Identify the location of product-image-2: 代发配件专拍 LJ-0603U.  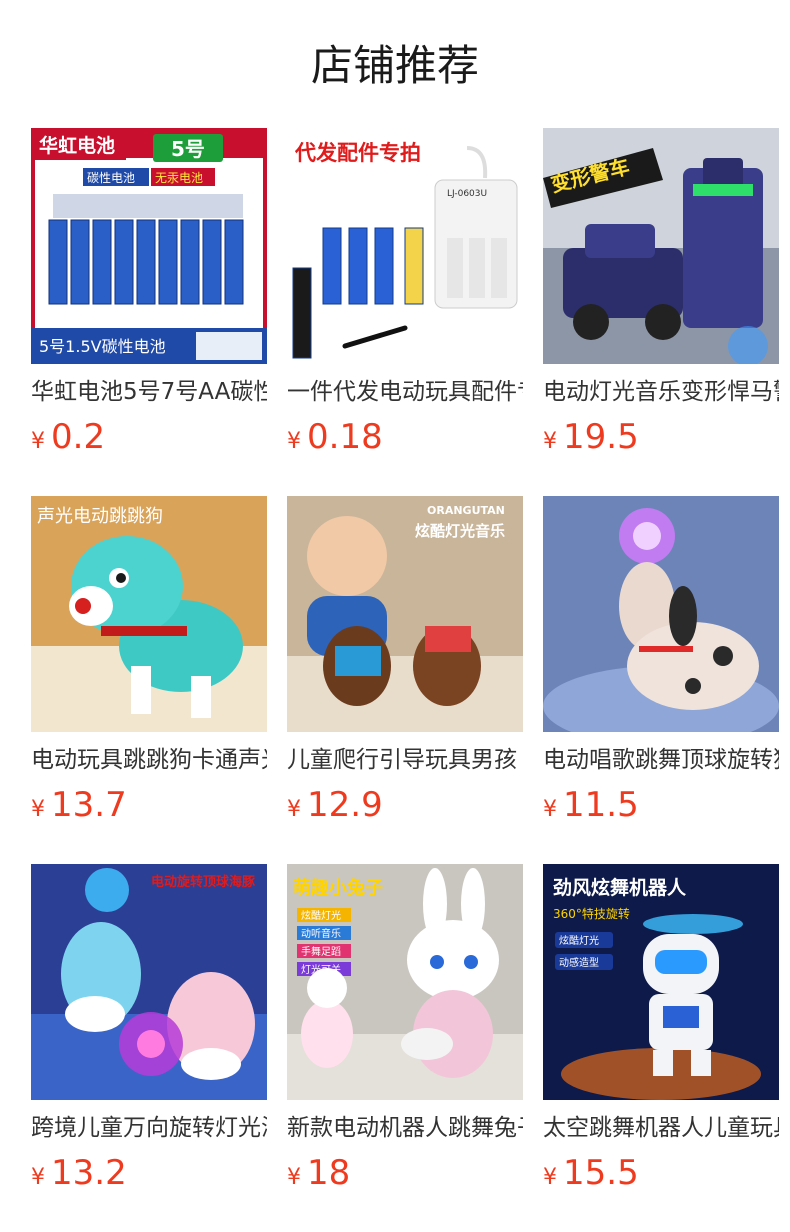
(405, 246).